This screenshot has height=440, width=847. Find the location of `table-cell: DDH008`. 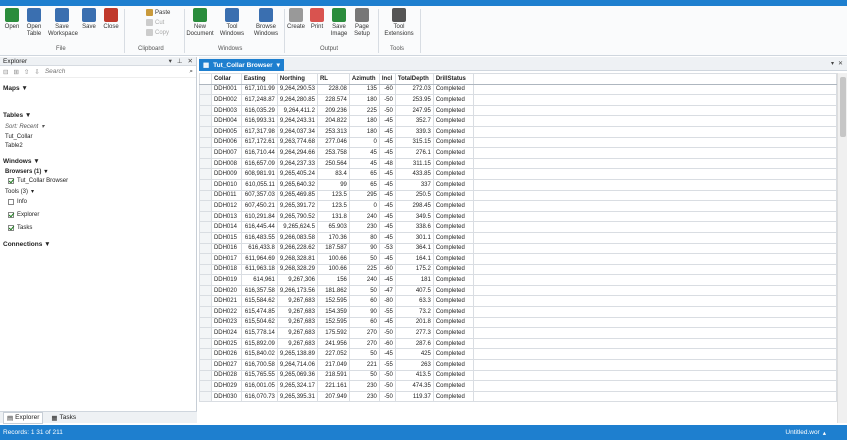

table-cell: DDH008 is located at coordinates (226, 163).